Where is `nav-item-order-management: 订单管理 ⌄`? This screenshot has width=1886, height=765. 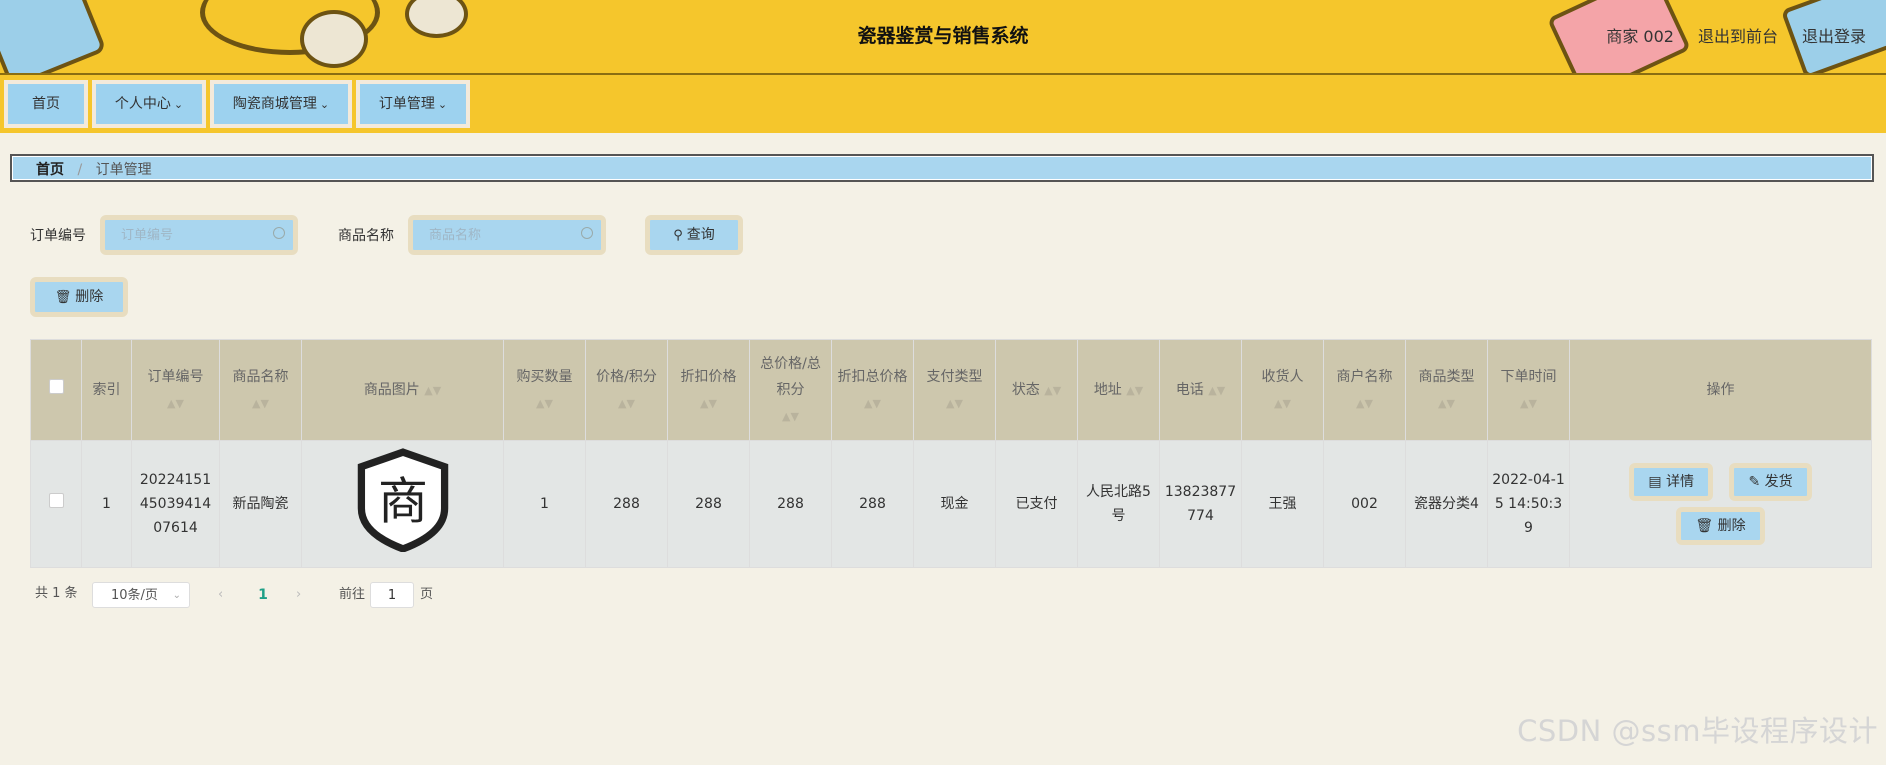
nav-item-order-management: 订单管理 ⌄ is located at coordinates (413, 104).